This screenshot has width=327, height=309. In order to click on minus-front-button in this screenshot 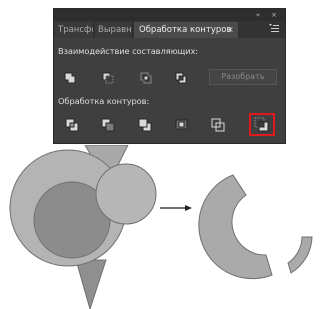, I will do `click(109, 77)`.